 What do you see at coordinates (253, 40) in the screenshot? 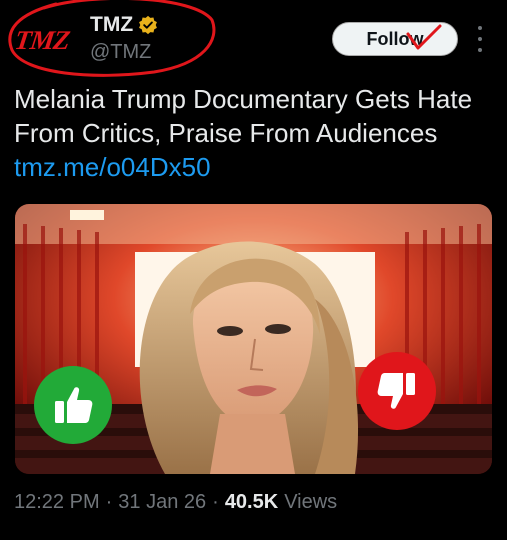
I see `tweet-header: TMZ TMZ @TMZ Follow` at bounding box center [253, 40].